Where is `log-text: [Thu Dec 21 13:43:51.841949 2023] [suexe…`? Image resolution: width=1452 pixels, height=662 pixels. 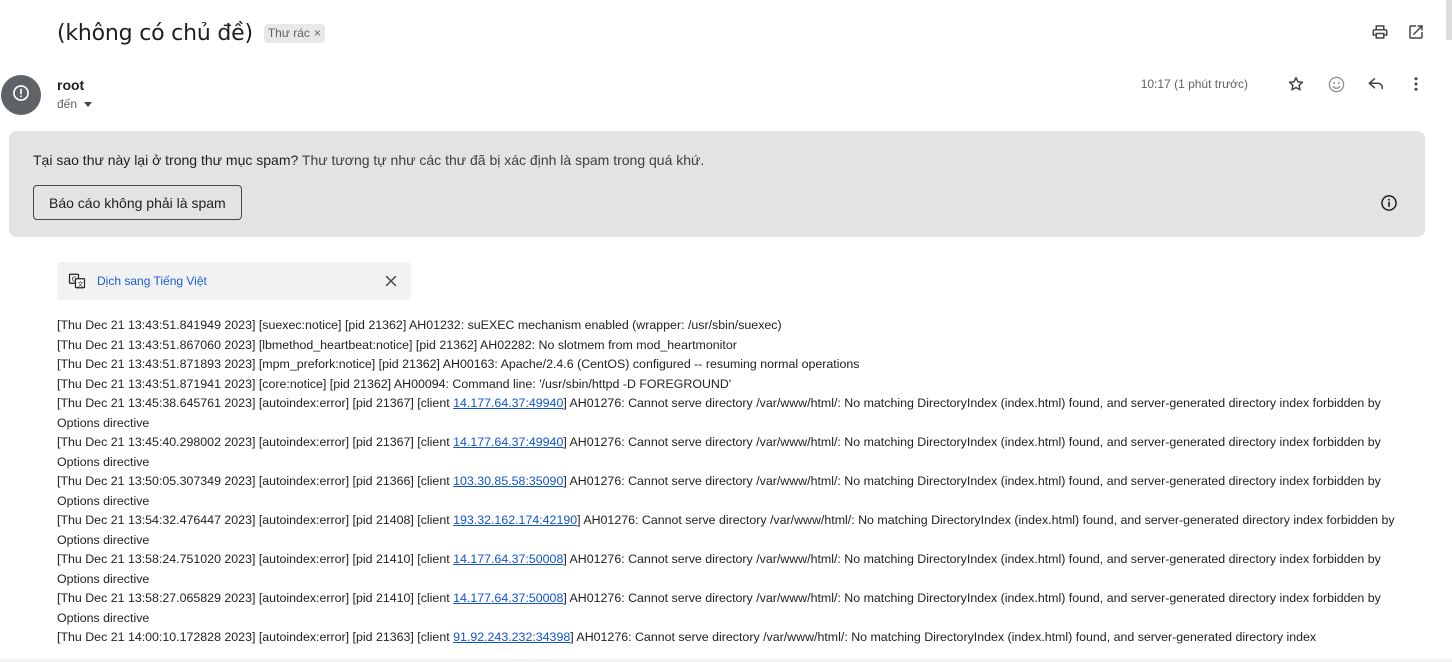
log-text: [Thu Dec 21 13:43:51.841949 2023] [suexe… is located at coordinates (419, 325).